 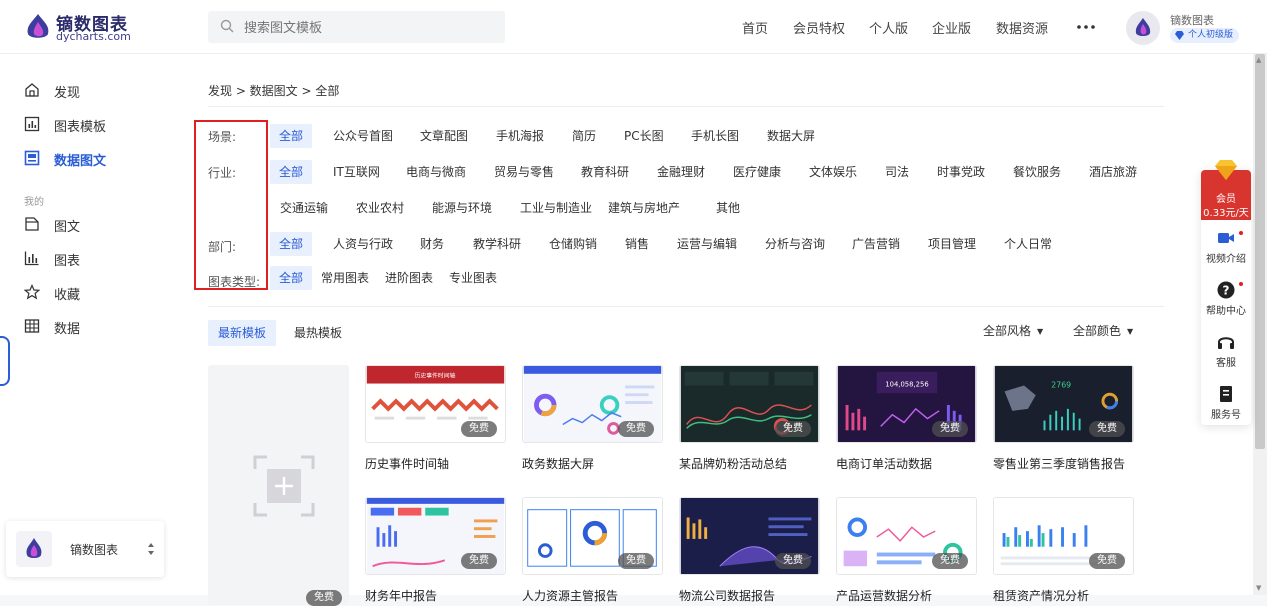 I want to click on nav-home: 首页, so click(x=755, y=27).